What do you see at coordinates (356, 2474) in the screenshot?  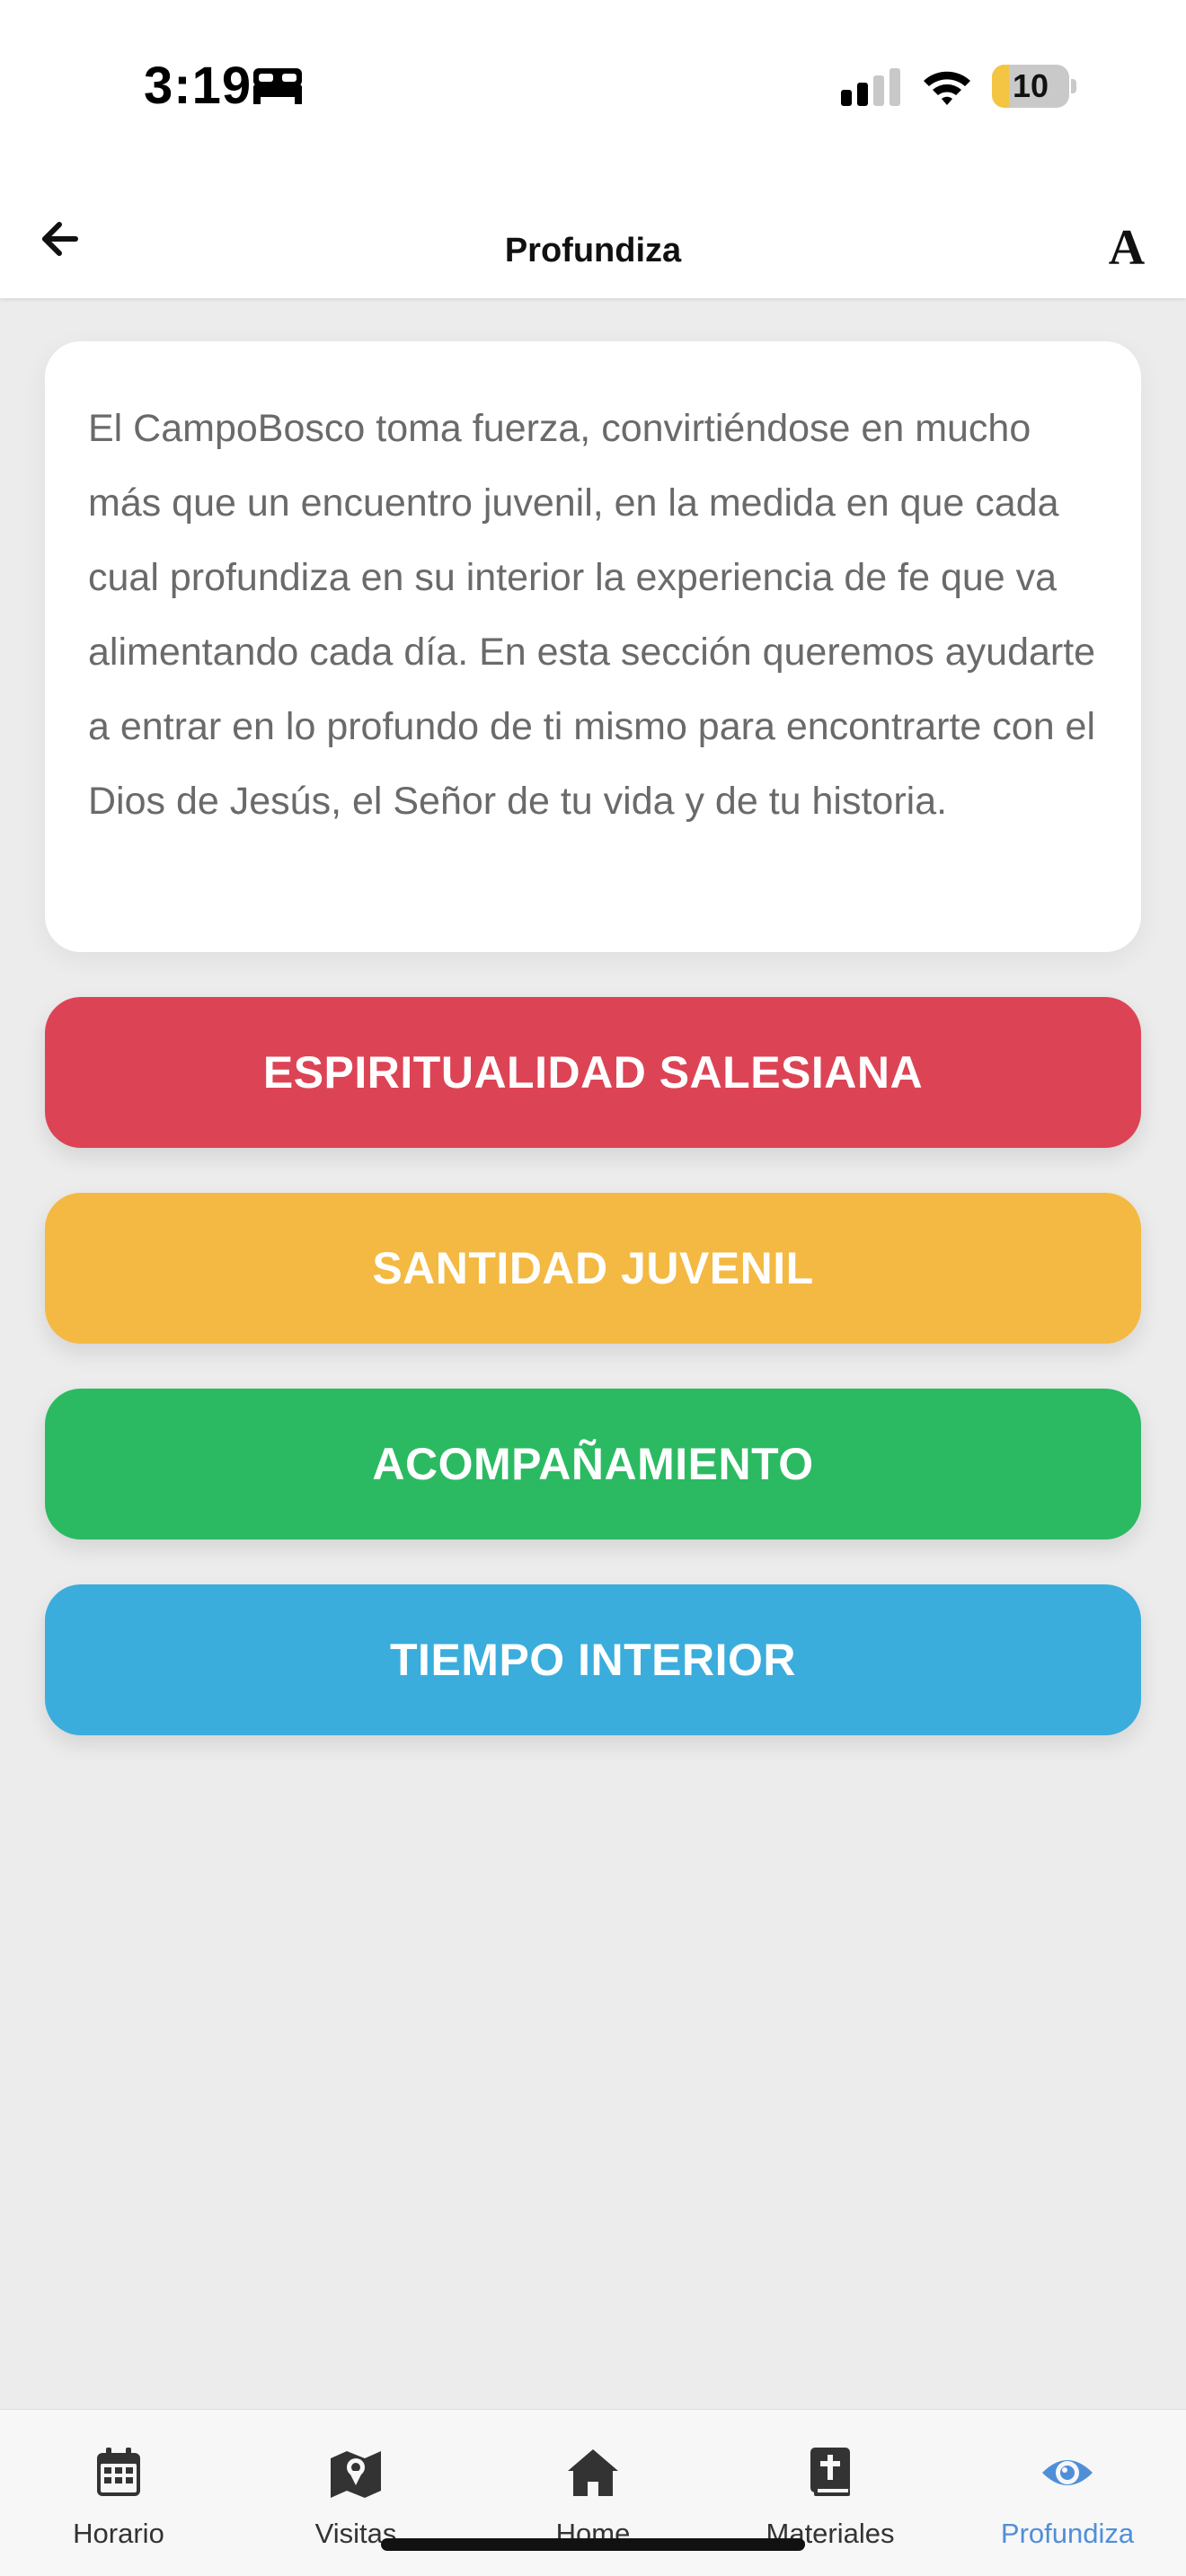 I see `map-icon` at bounding box center [356, 2474].